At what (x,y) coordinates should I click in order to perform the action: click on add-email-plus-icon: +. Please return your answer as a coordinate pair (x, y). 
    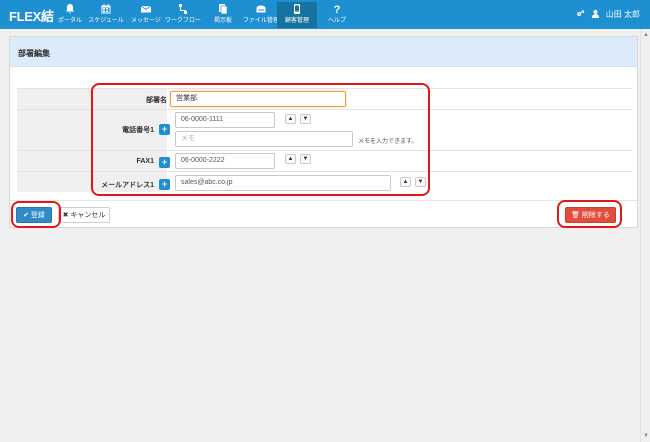
    Looking at the image, I should click on (164, 184).